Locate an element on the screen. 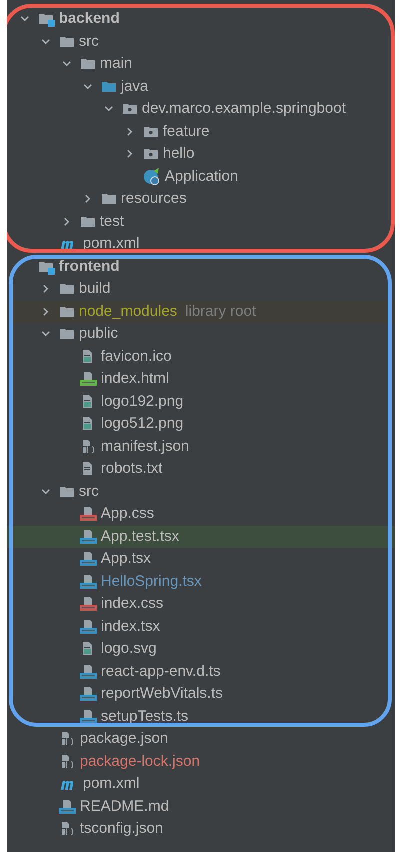 The height and width of the screenshot is (852, 400). tree-item: node_modules library root is located at coordinates (201, 311).